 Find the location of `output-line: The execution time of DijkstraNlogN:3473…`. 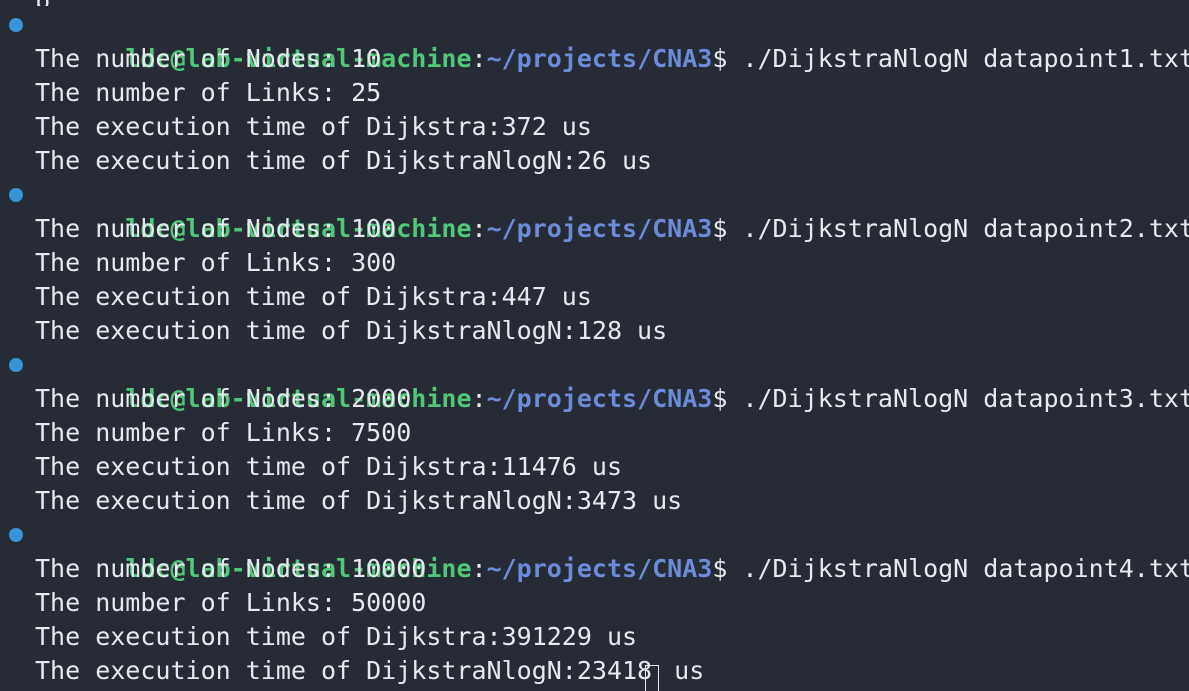

output-line: The execution time of DijkstraNlogN:3473… is located at coordinates (359, 500).